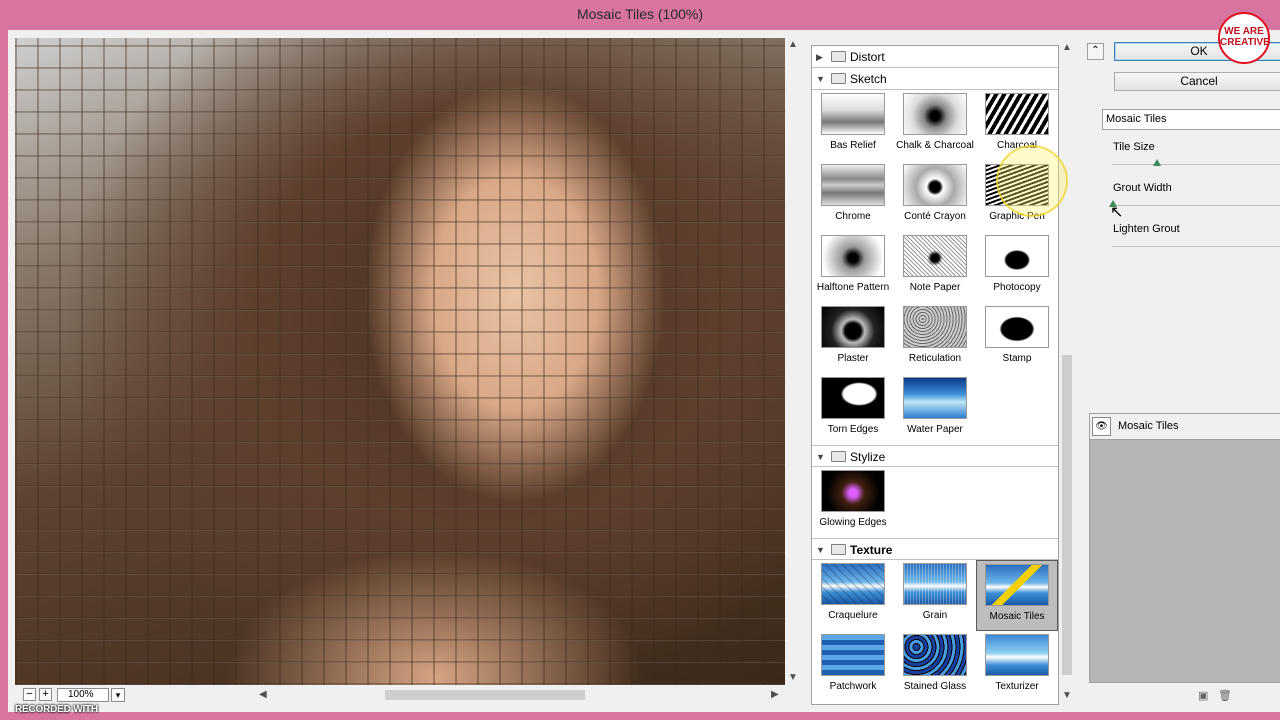 The image size is (1280, 720). Describe the element at coordinates (935, 196) in the screenshot. I see `filter-conte-crayon: Conté Crayon` at that location.